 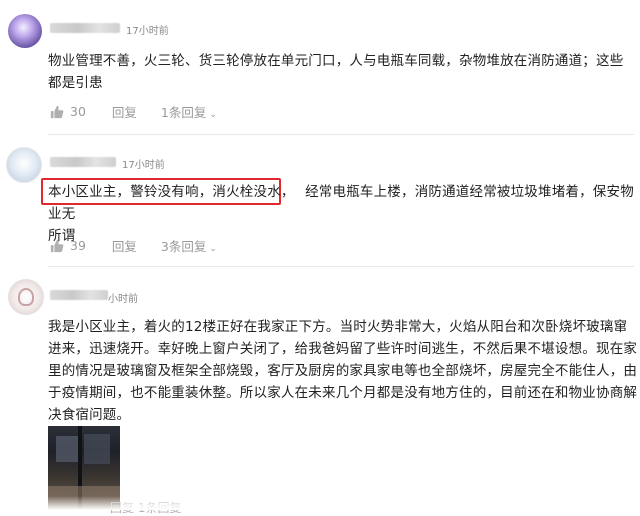 I want to click on reply-count: 3条回复, so click(x=183, y=246).